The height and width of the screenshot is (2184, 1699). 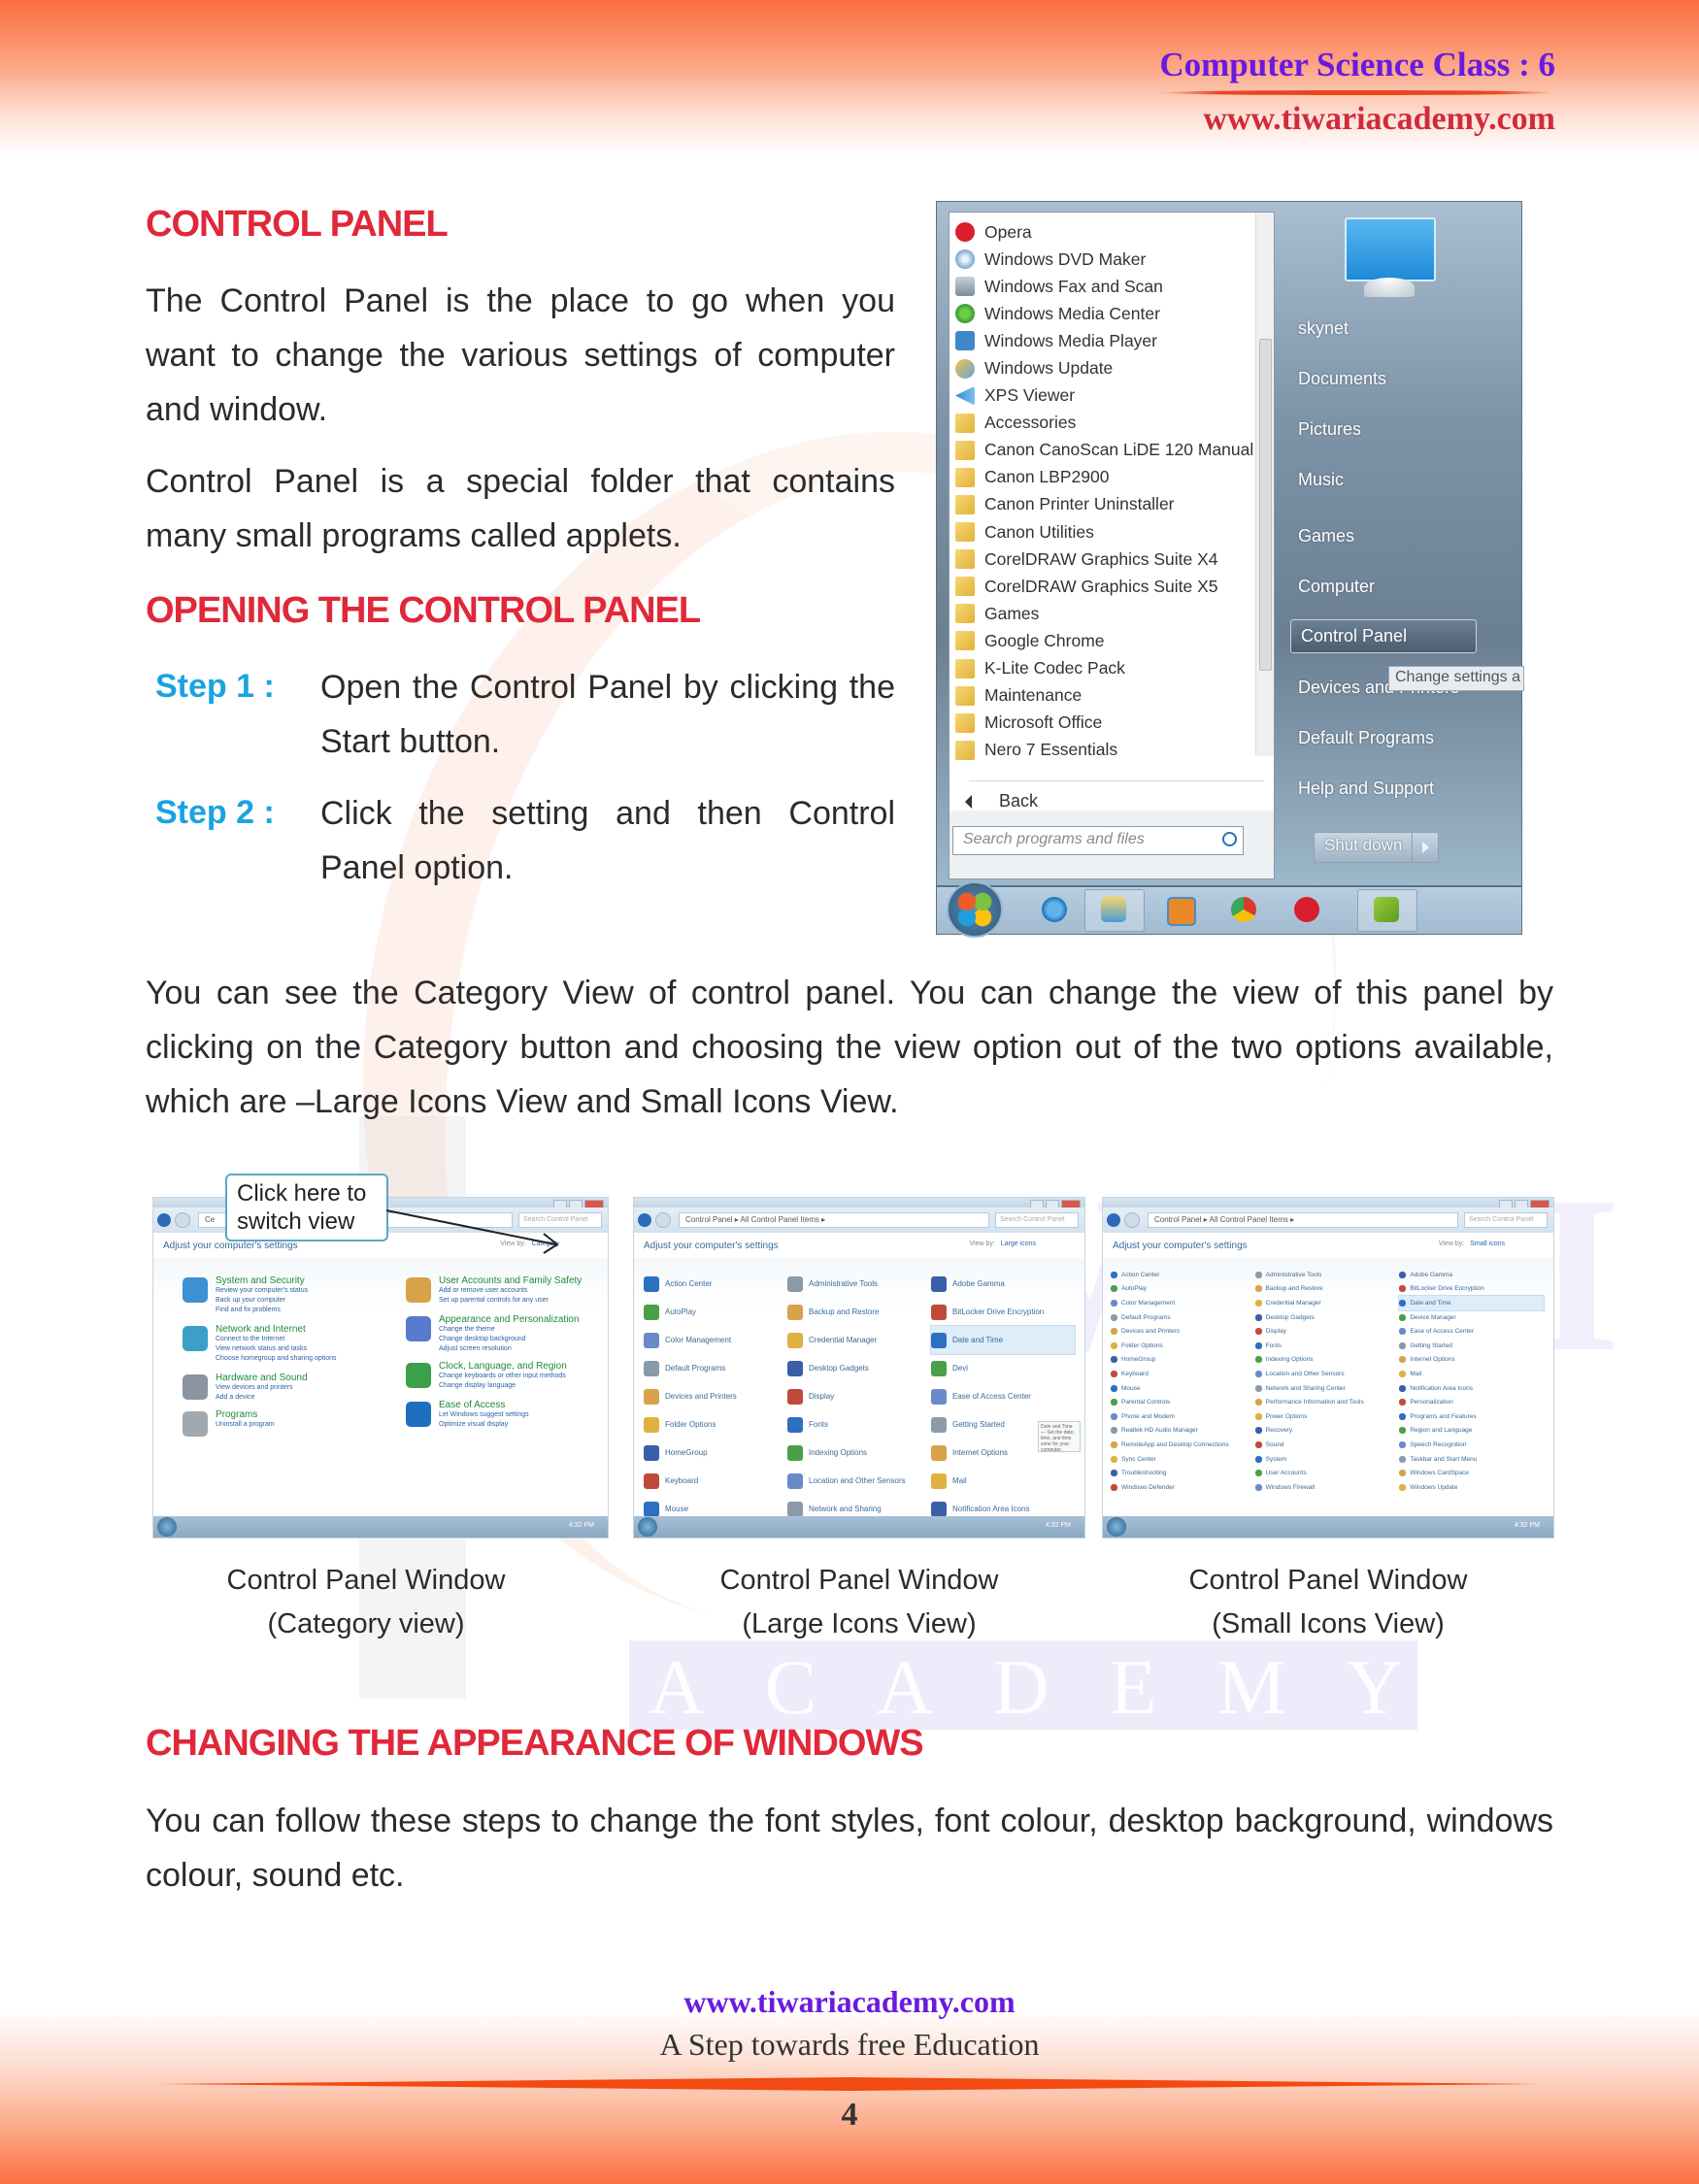 I want to click on program-item: CorelDRAW Graphics Suite X4, so click(x=1105, y=559).